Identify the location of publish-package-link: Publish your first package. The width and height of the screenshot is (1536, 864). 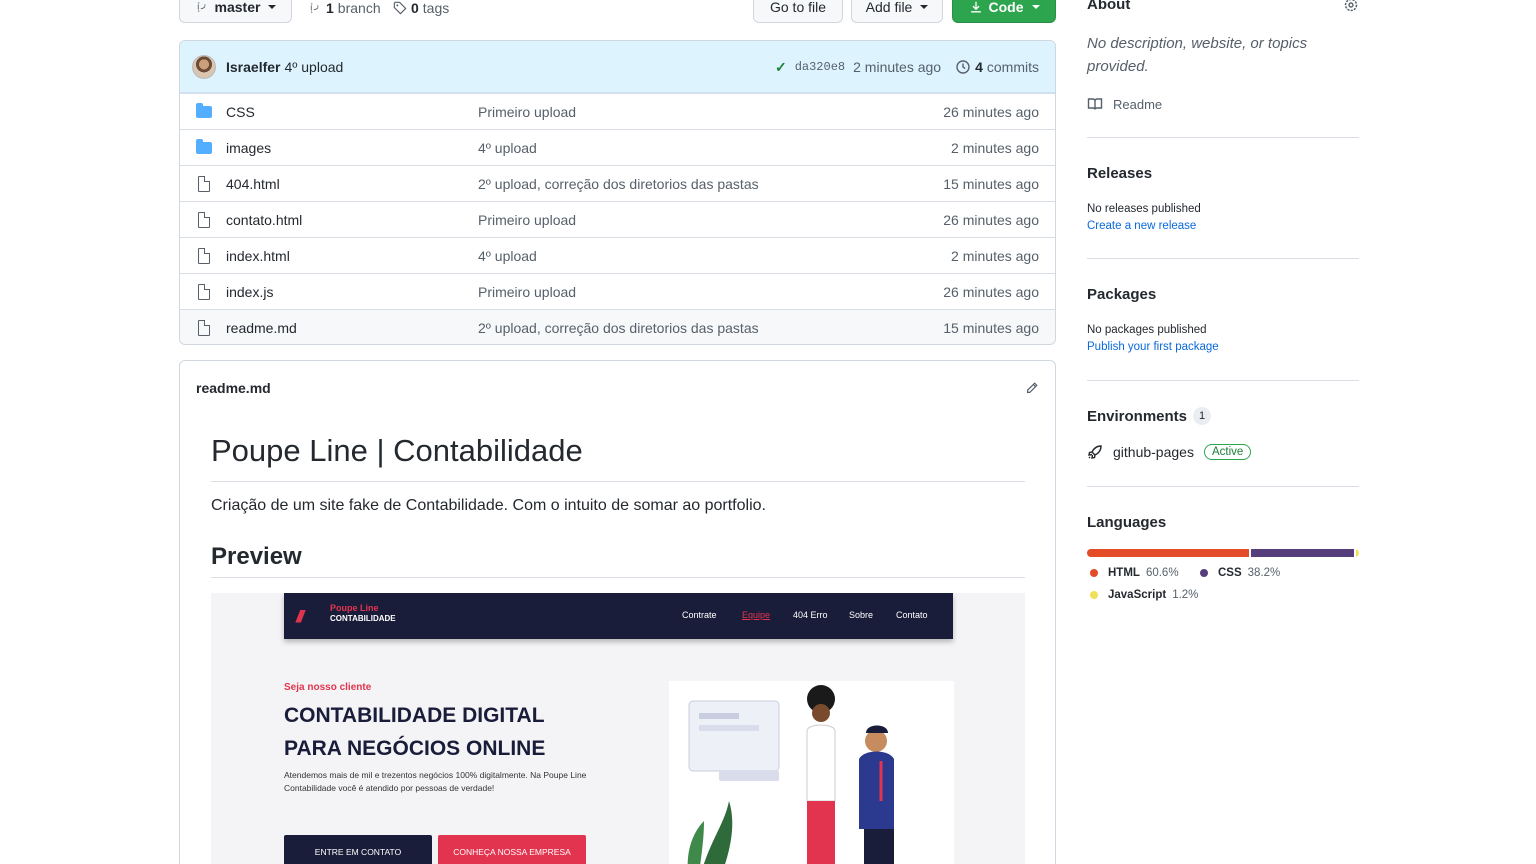
(1223, 347).